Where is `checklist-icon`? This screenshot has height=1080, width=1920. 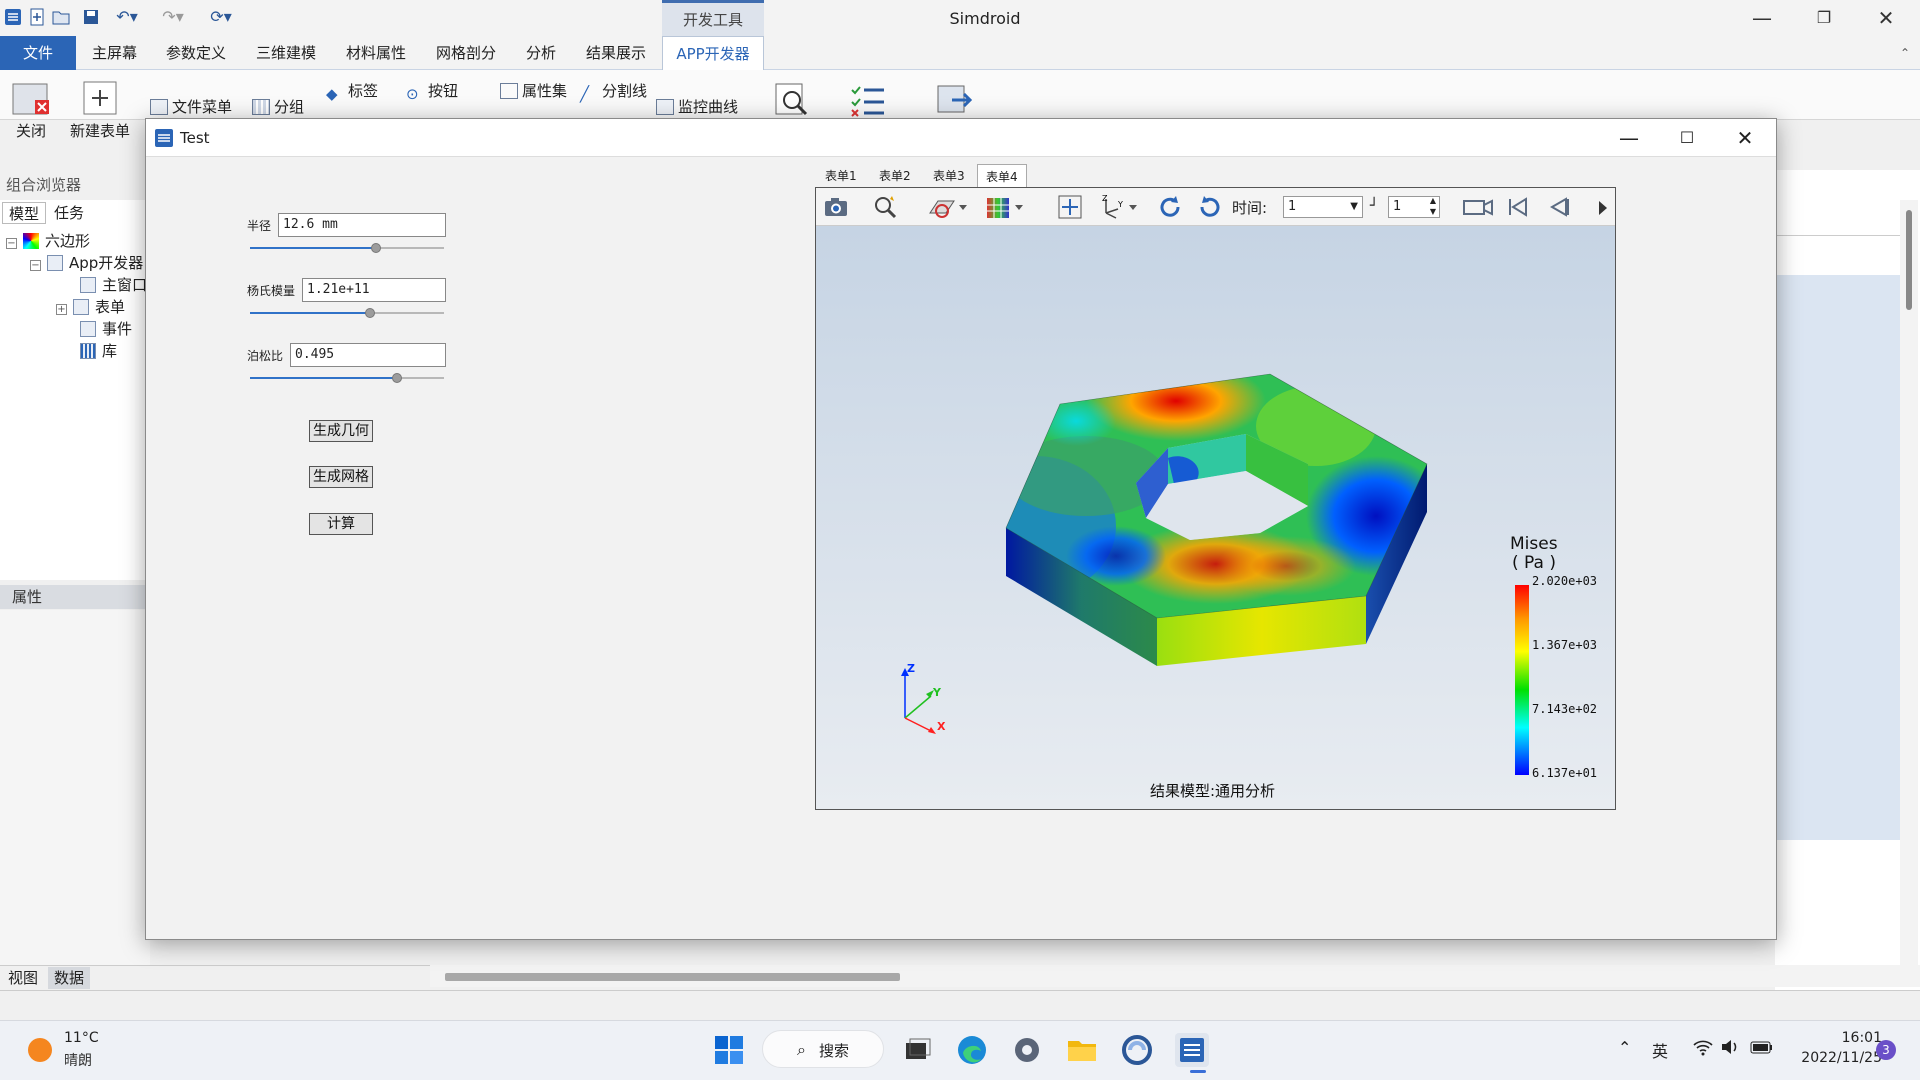 checklist-icon is located at coordinates (868, 100).